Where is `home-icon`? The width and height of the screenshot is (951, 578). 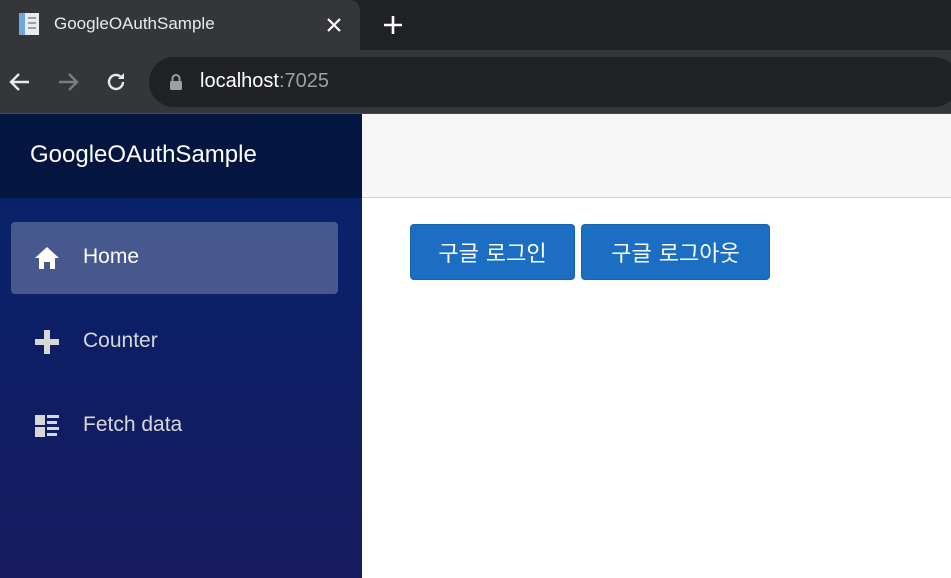
home-icon is located at coordinates (47, 258).